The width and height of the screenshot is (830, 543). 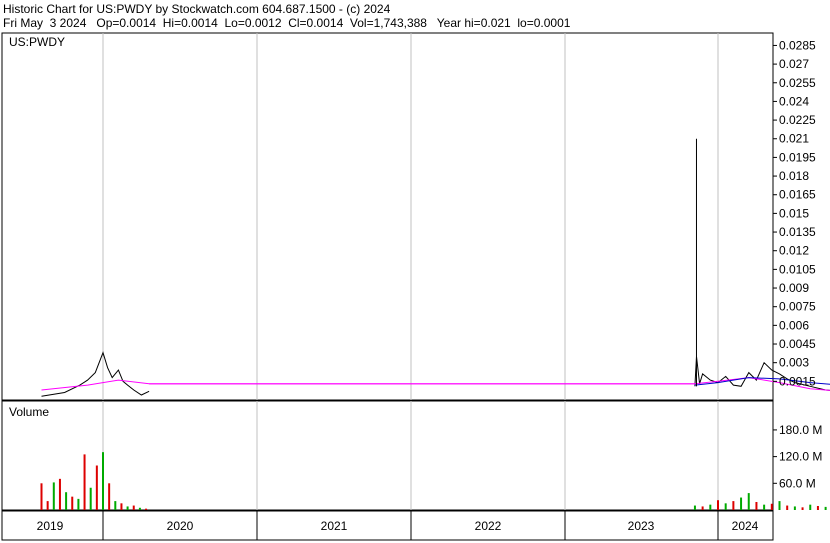 I want to click on price-tick-label: 0.006, so click(x=794, y=325).